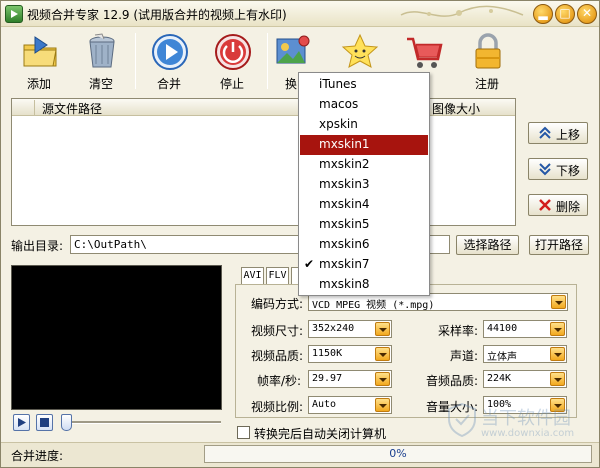 This screenshot has width=600, height=468. What do you see at coordinates (545, 169) in the screenshot?
I see `double-chevron-down-icon` at bounding box center [545, 169].